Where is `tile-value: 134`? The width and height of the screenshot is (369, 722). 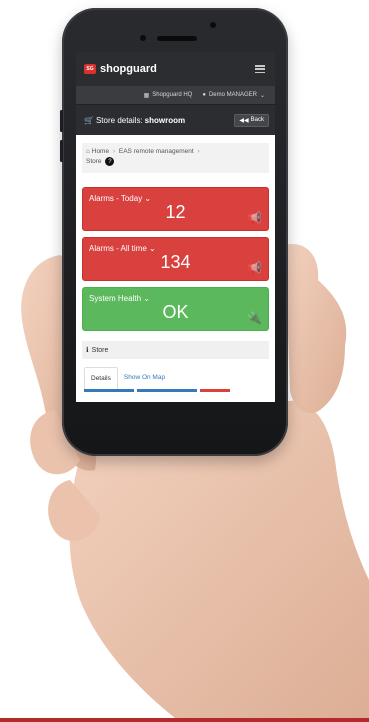
tile-value: 134 is located at coordinates (175, 262).